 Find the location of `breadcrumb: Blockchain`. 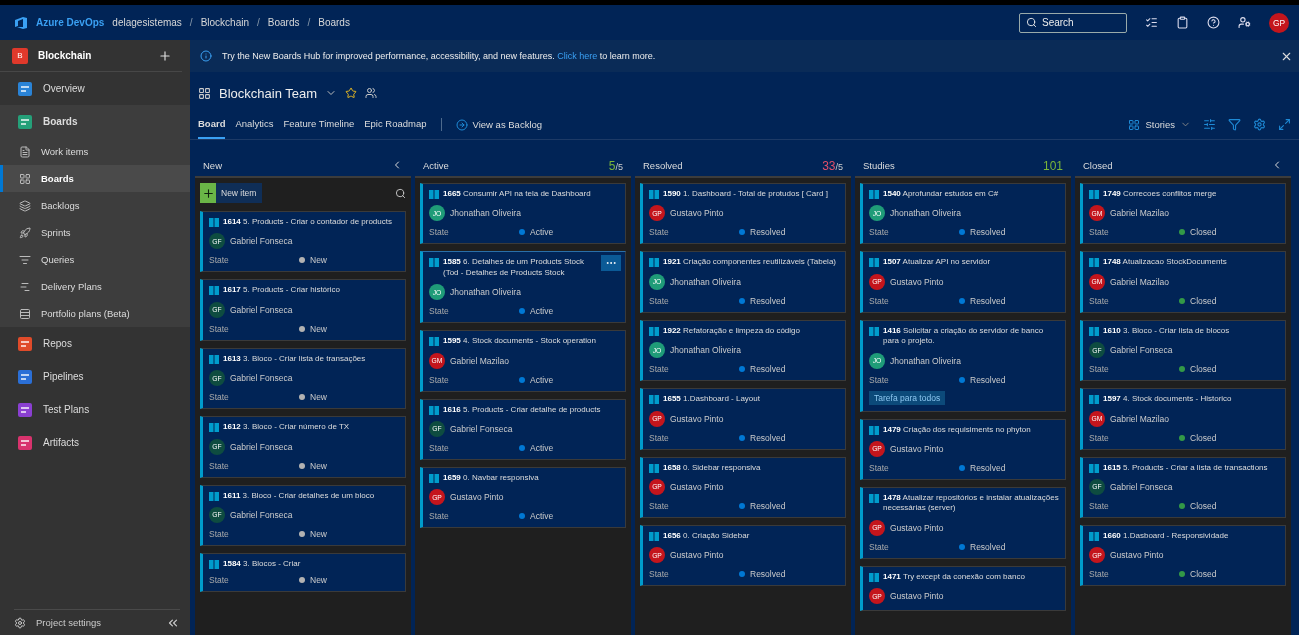

breadcrumb: Blockchain is located at coordinates (224, 22).